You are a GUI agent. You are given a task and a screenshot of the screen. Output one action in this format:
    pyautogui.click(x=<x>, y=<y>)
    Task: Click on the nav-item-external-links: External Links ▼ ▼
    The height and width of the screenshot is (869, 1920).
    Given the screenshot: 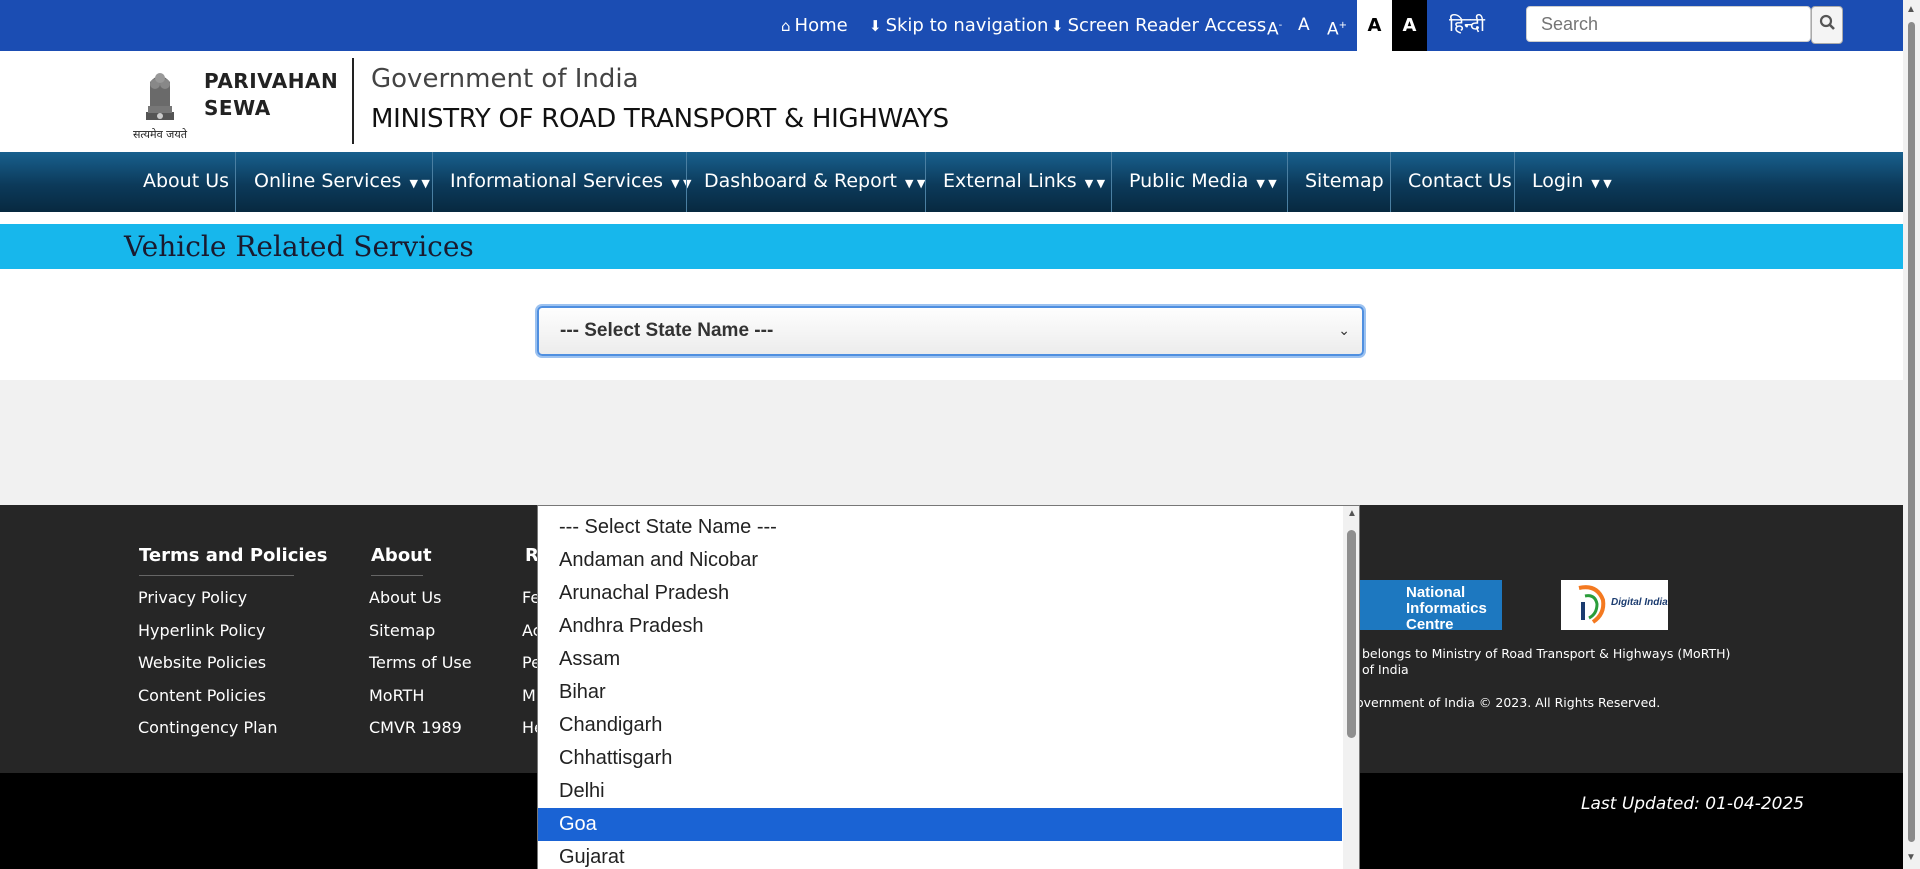 What is the action you would take?
    pyautogui.click(x=1024, y=182)
    